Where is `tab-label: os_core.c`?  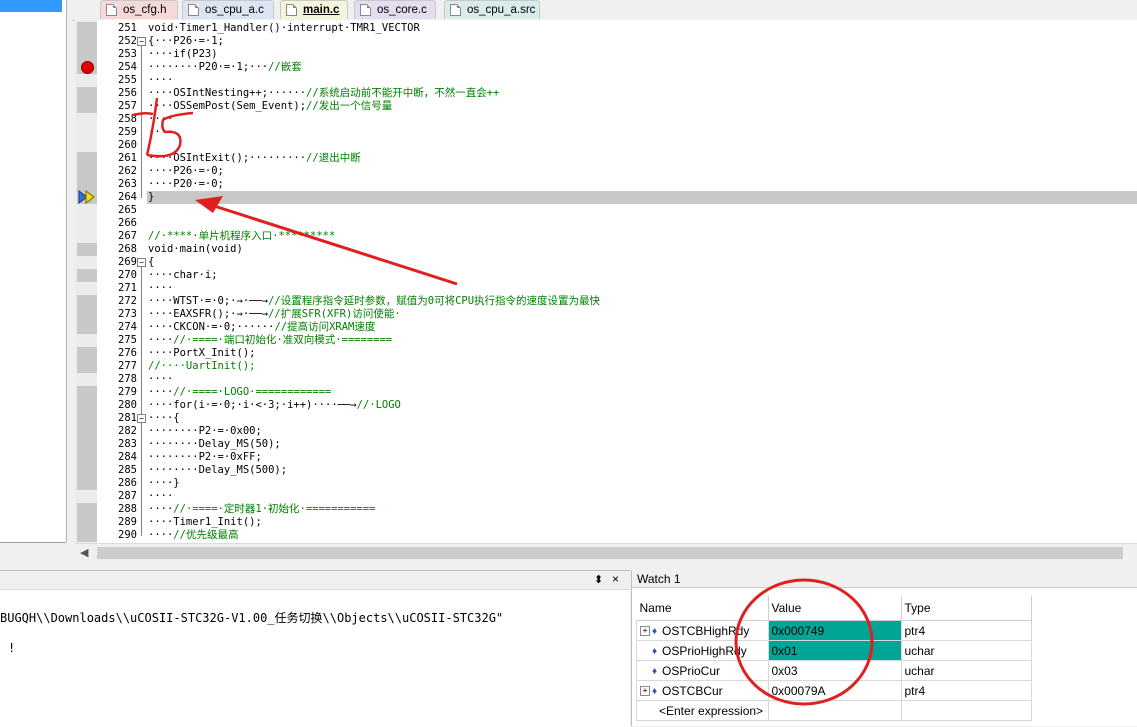 tab-label: os_core.c is located at coordinates (402, 10).